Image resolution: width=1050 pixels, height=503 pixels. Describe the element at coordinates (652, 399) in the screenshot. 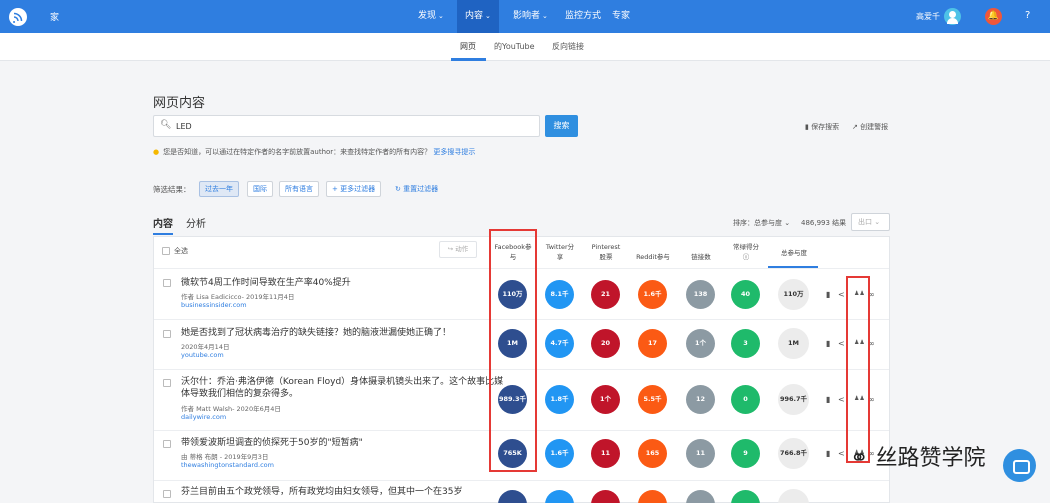

I see `metric-bubble-reddit: 5.5千` at that location.